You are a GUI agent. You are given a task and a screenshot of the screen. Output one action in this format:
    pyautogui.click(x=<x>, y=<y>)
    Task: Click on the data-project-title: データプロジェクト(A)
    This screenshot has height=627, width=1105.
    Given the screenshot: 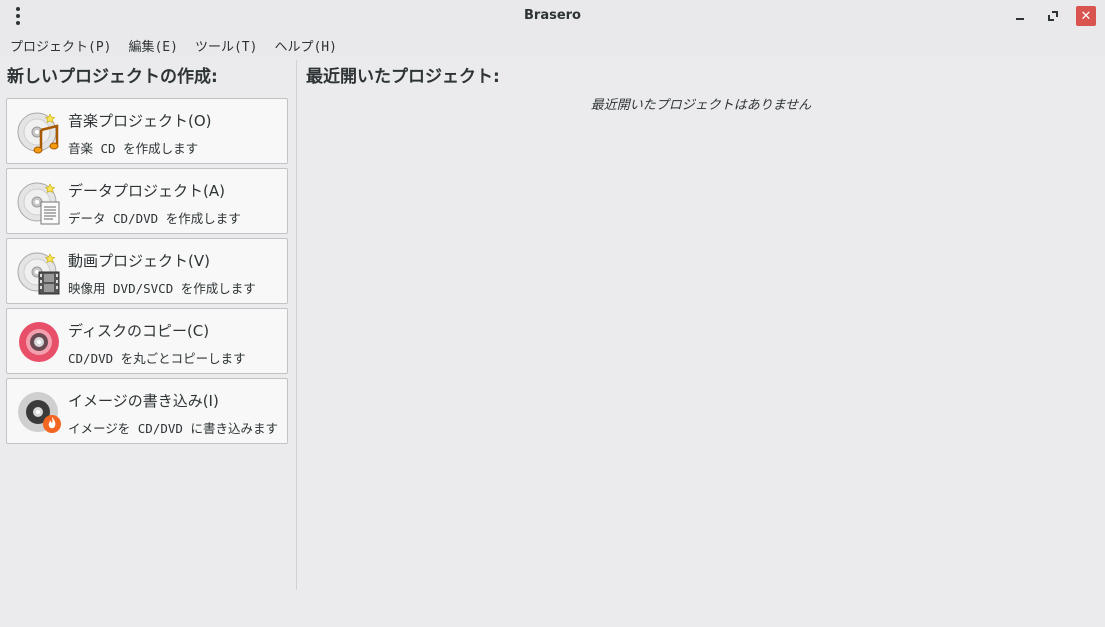 What is the action you would take?
    pyautogui.click(x=146, y=191)
    